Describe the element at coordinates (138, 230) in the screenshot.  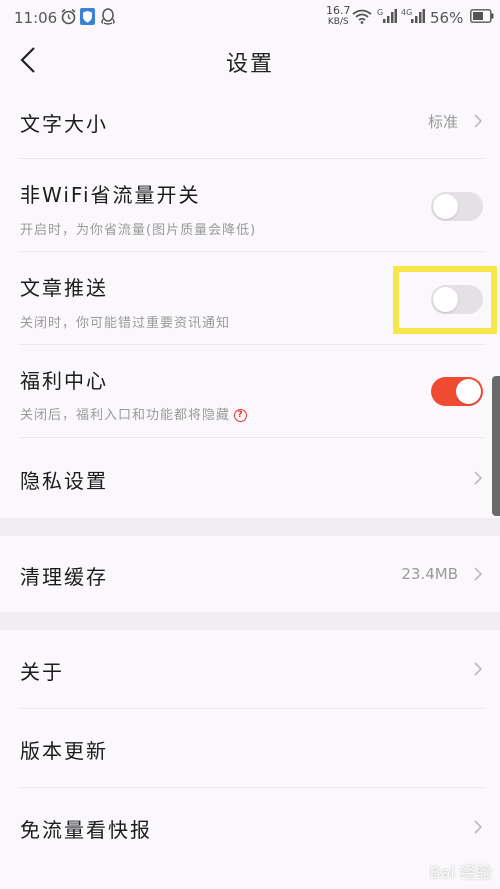
I see `wifi-saver-description: 开启时，为你省流量(图片质量会降低)` at that location.